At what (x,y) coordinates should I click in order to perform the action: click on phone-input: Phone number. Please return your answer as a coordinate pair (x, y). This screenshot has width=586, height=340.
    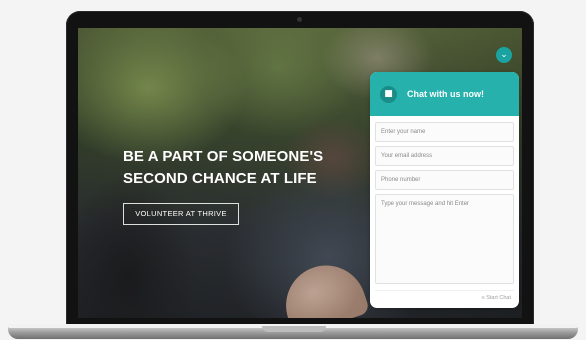
    Looking at the image, I should click on (444, 180).